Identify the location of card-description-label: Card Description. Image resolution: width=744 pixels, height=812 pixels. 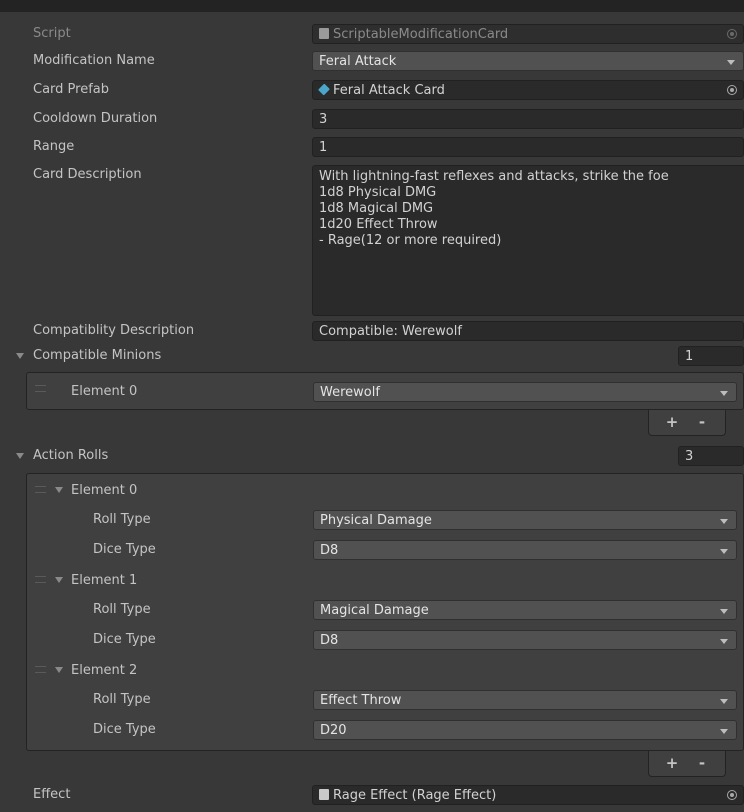
(87, 174).